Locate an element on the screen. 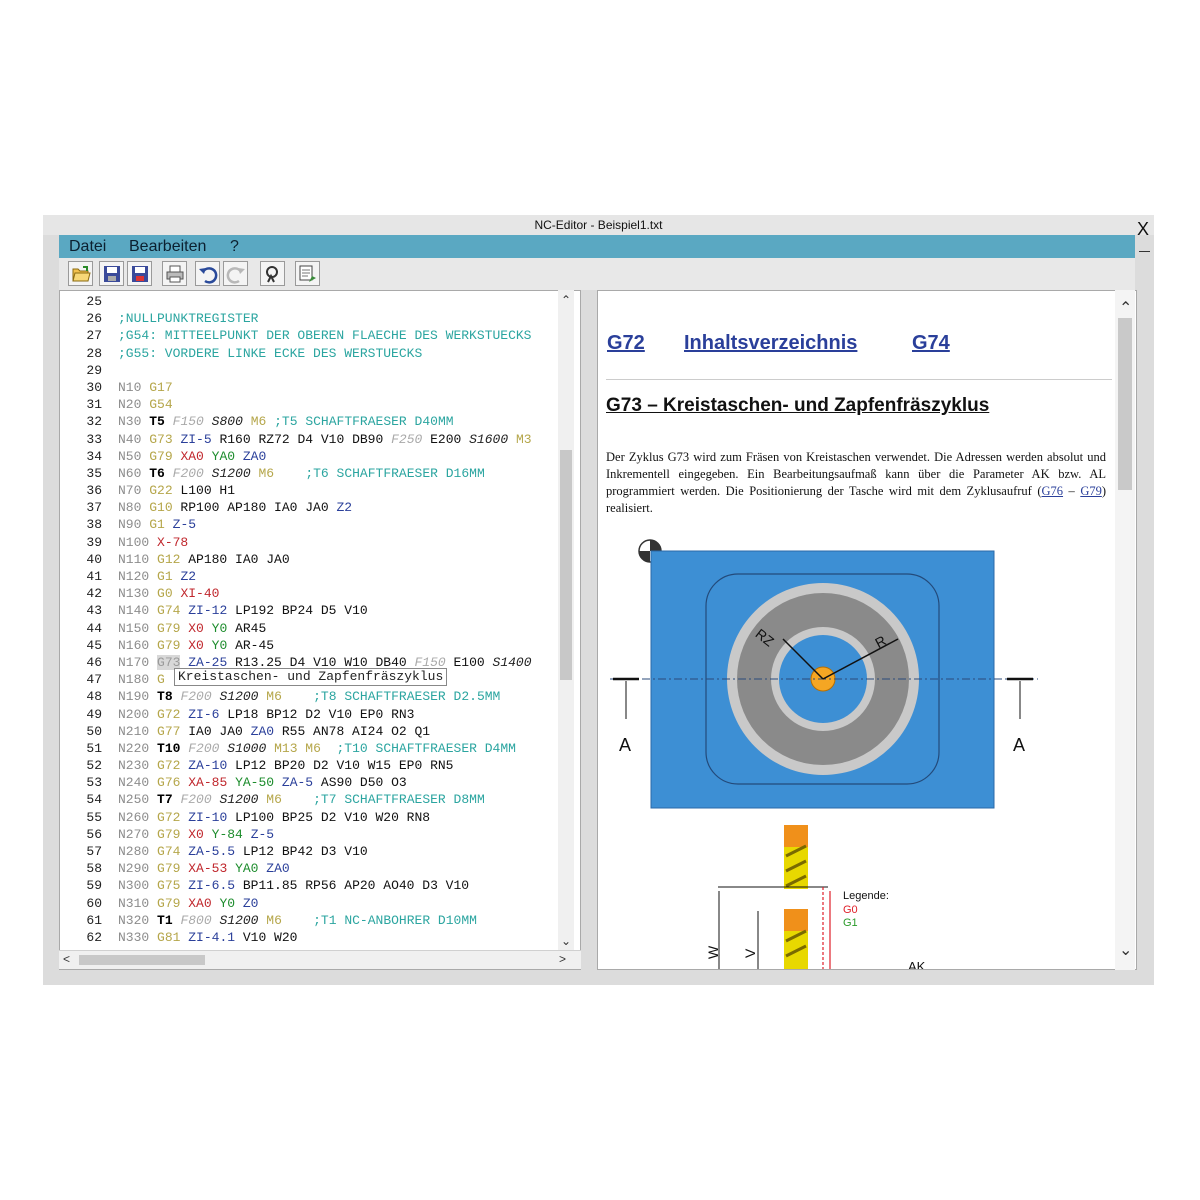 The image size is (1200, 1200). code-line: 41 N120 G1 Z2 is located at coordinates (128, 576).